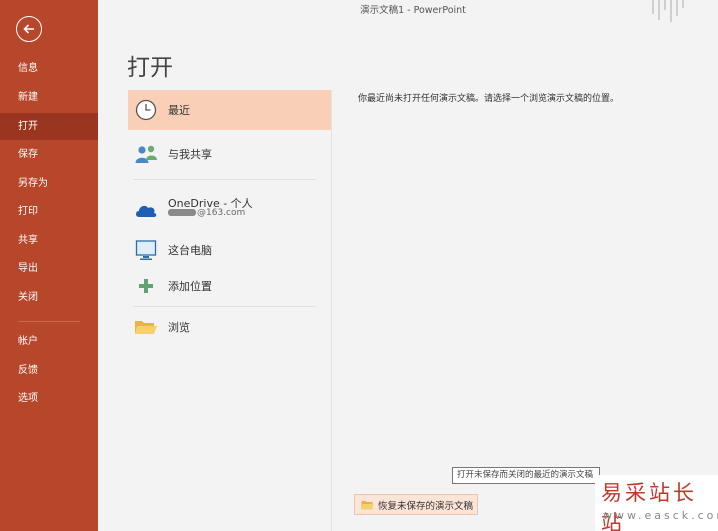 Image resolution: width=718 pixels, height=531 pixels. What do you see at coordinates (190, 154) in the screenshot?
I see `location-label: 与我共享` at bounding box center [190, 154].